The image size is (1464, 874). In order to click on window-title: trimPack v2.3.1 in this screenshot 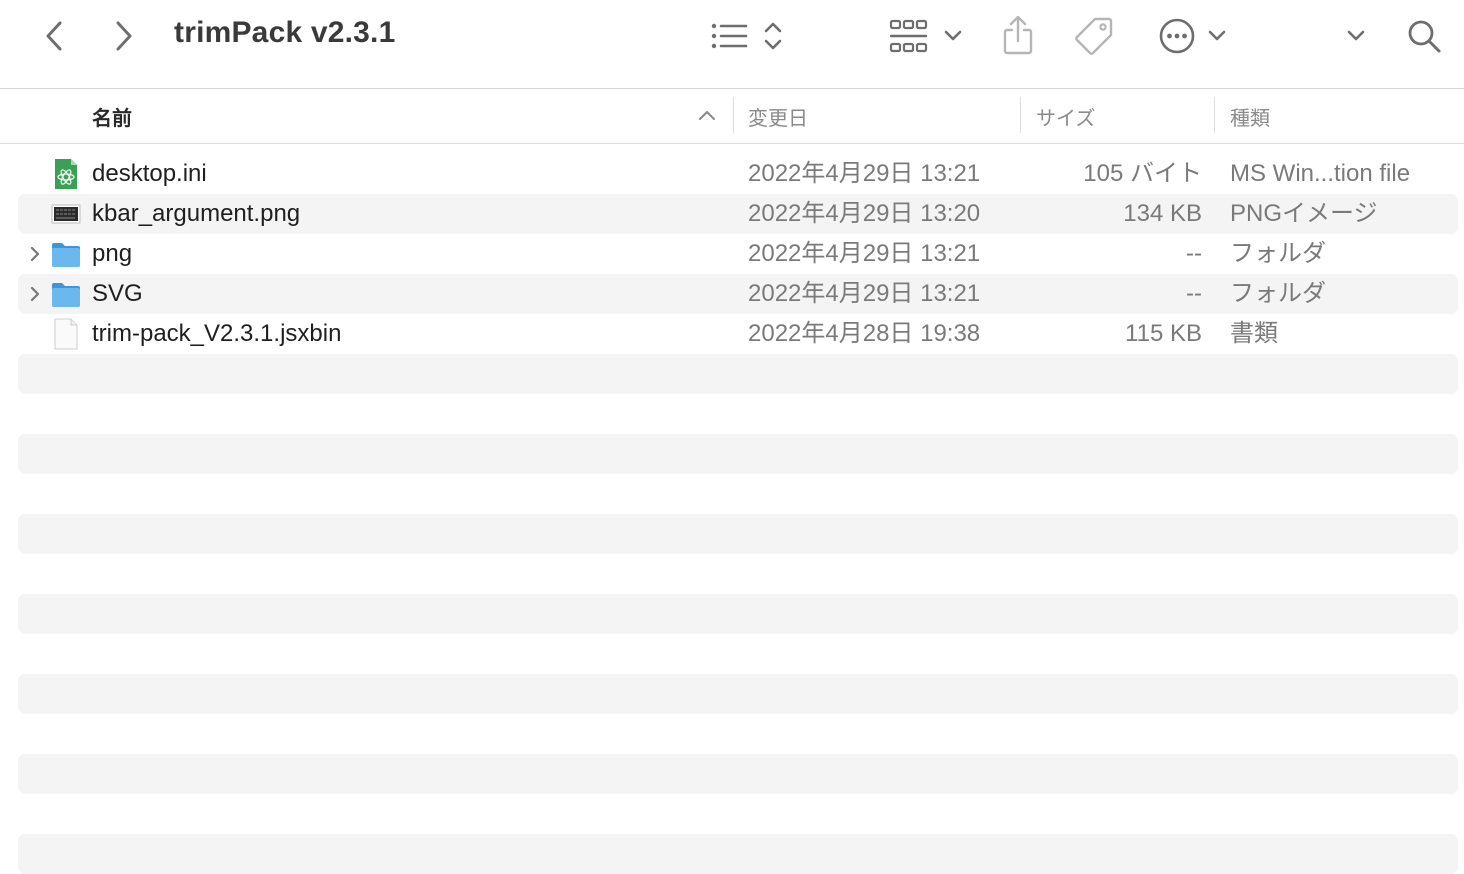, I will do `click(285, 32)`.